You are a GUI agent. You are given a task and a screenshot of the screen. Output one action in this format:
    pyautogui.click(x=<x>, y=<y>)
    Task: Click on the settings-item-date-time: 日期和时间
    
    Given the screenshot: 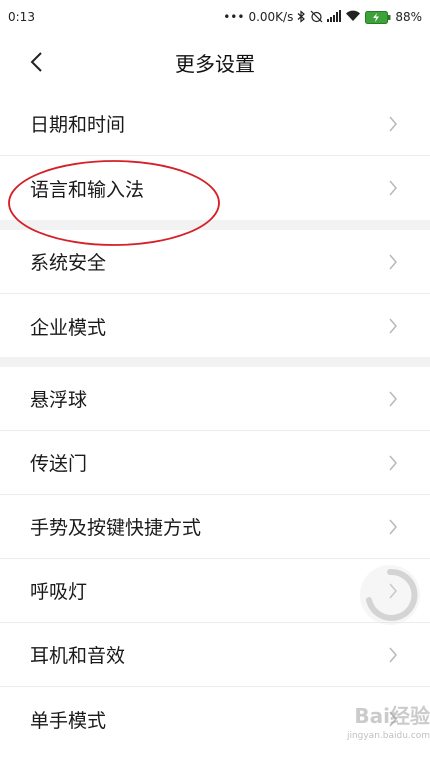 What is the action you would take?
    pyautogui.click(x=215, y=124)
    